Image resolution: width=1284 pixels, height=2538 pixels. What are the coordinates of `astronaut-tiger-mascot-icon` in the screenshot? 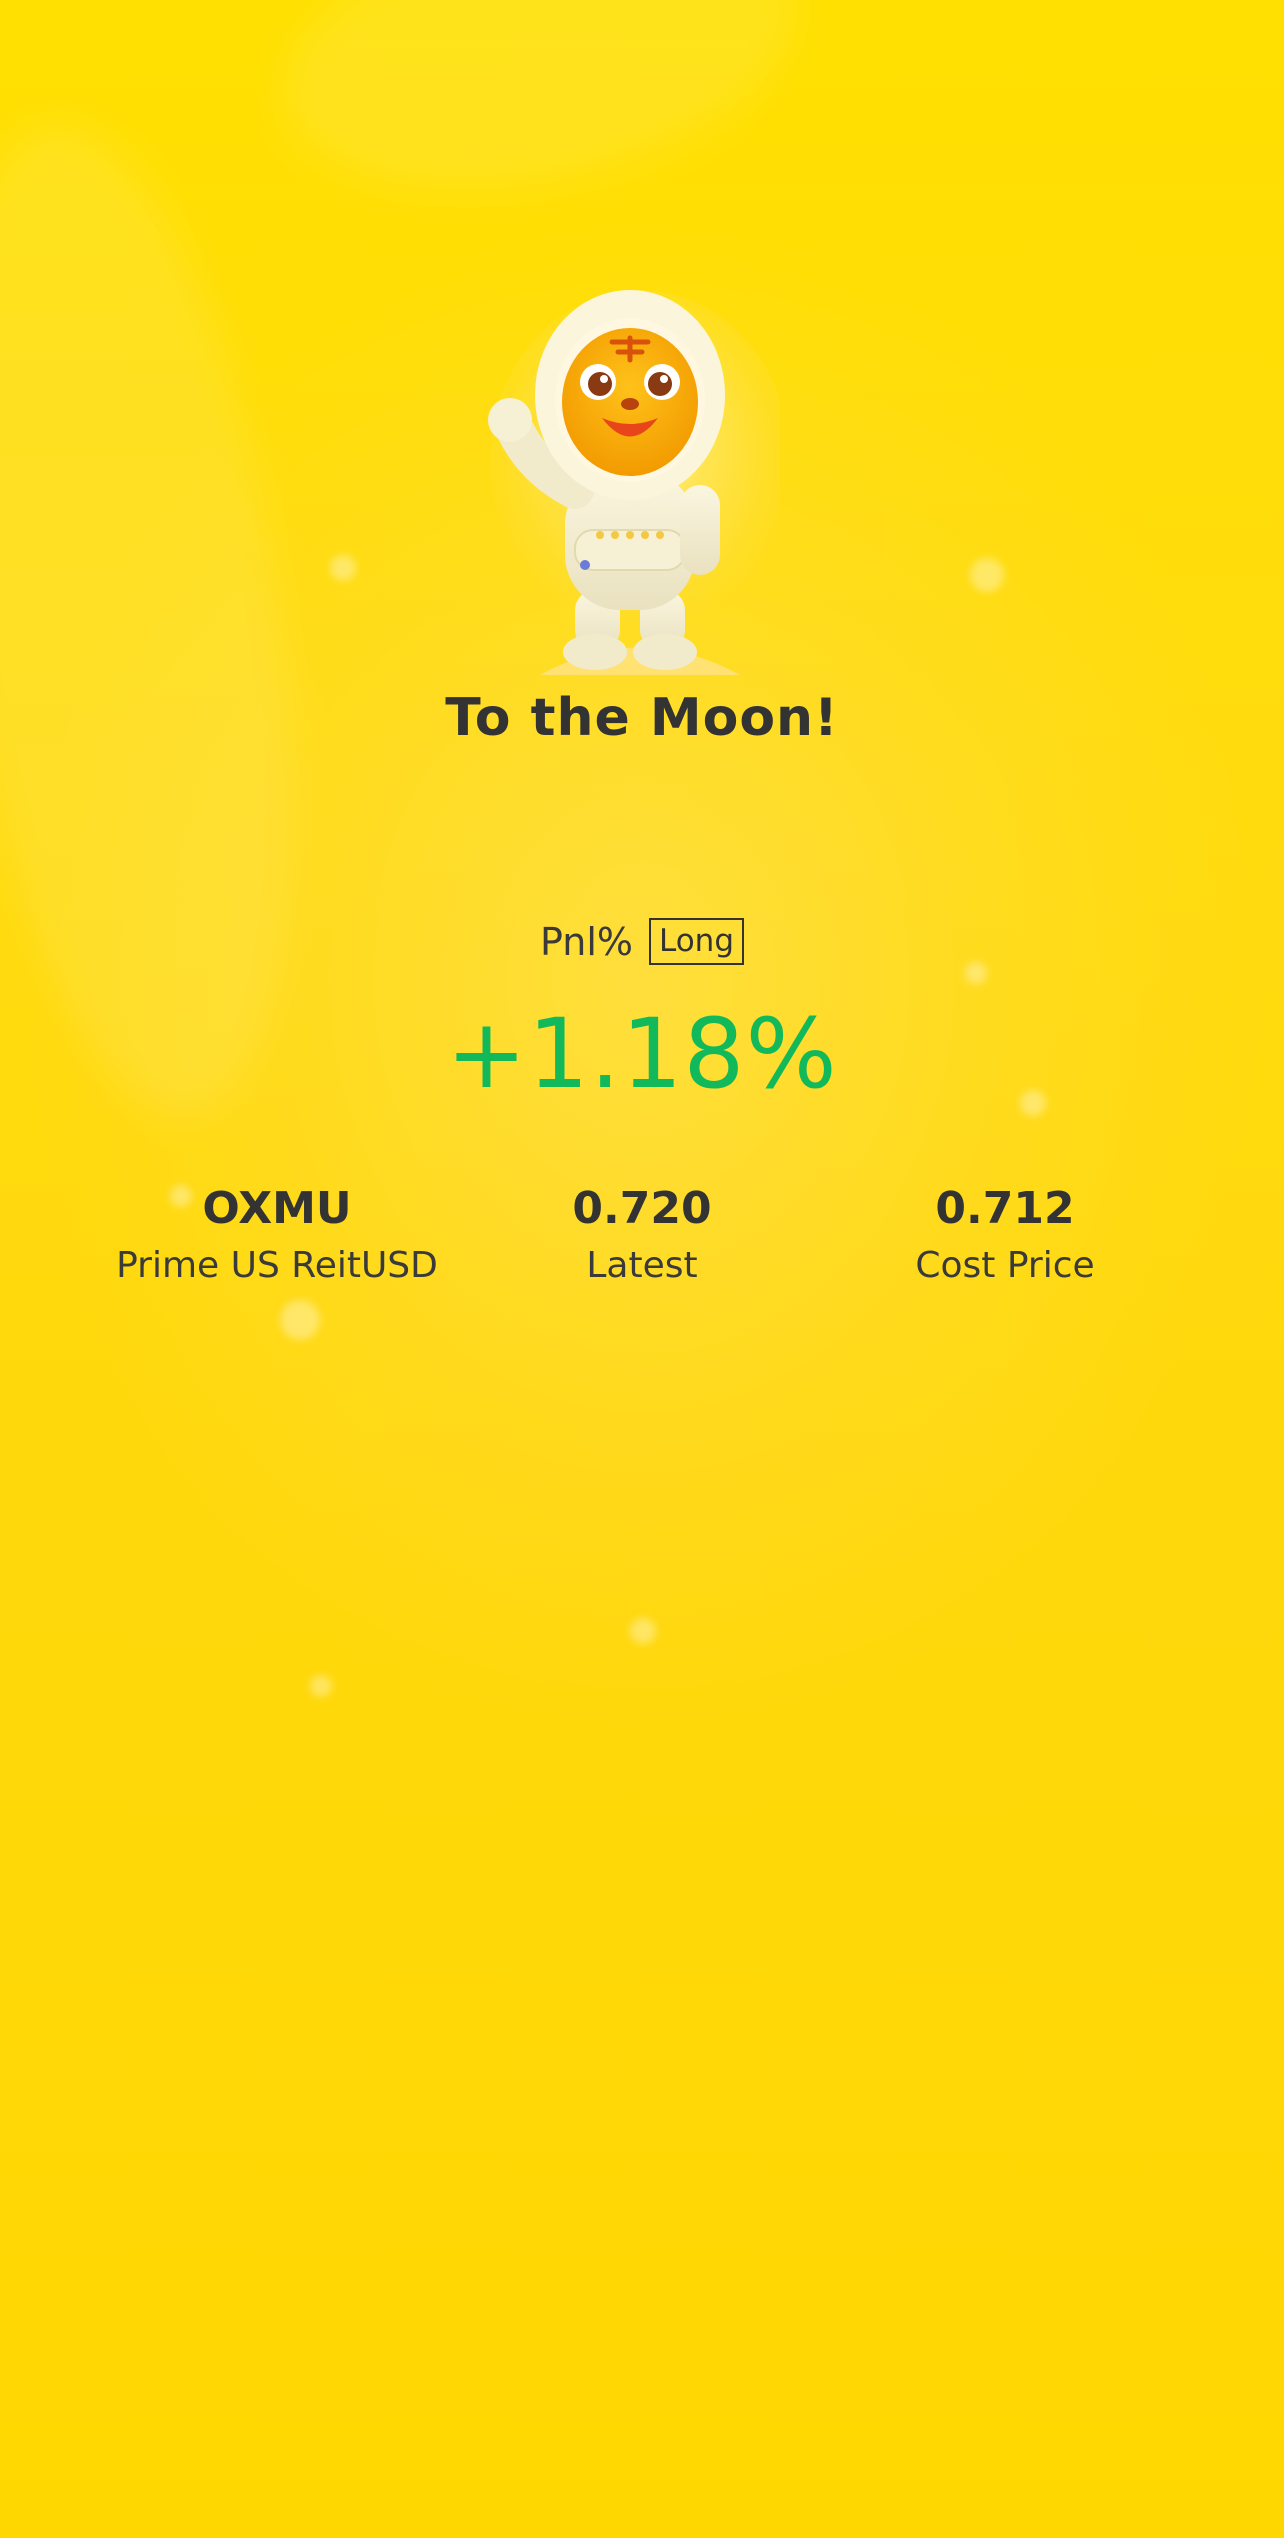 It's located at (634, 482).